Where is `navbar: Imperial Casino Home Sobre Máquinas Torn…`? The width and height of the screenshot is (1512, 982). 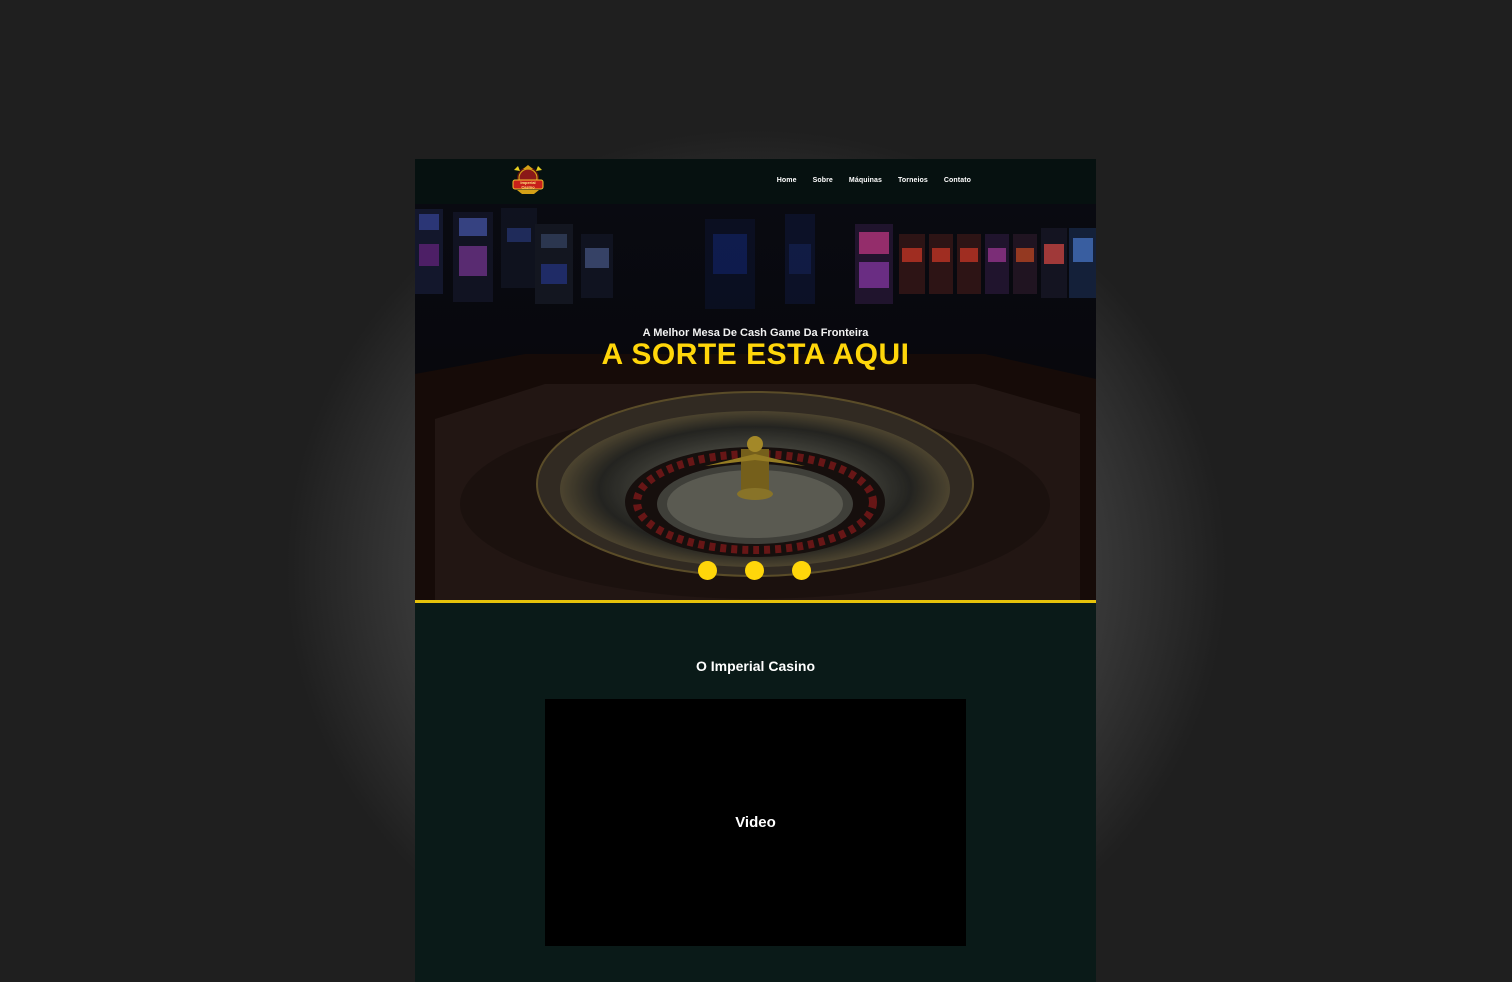 navbar: Imperial Casino Home Sobre Máquinas Torn… is located at coordinates (755, 181).